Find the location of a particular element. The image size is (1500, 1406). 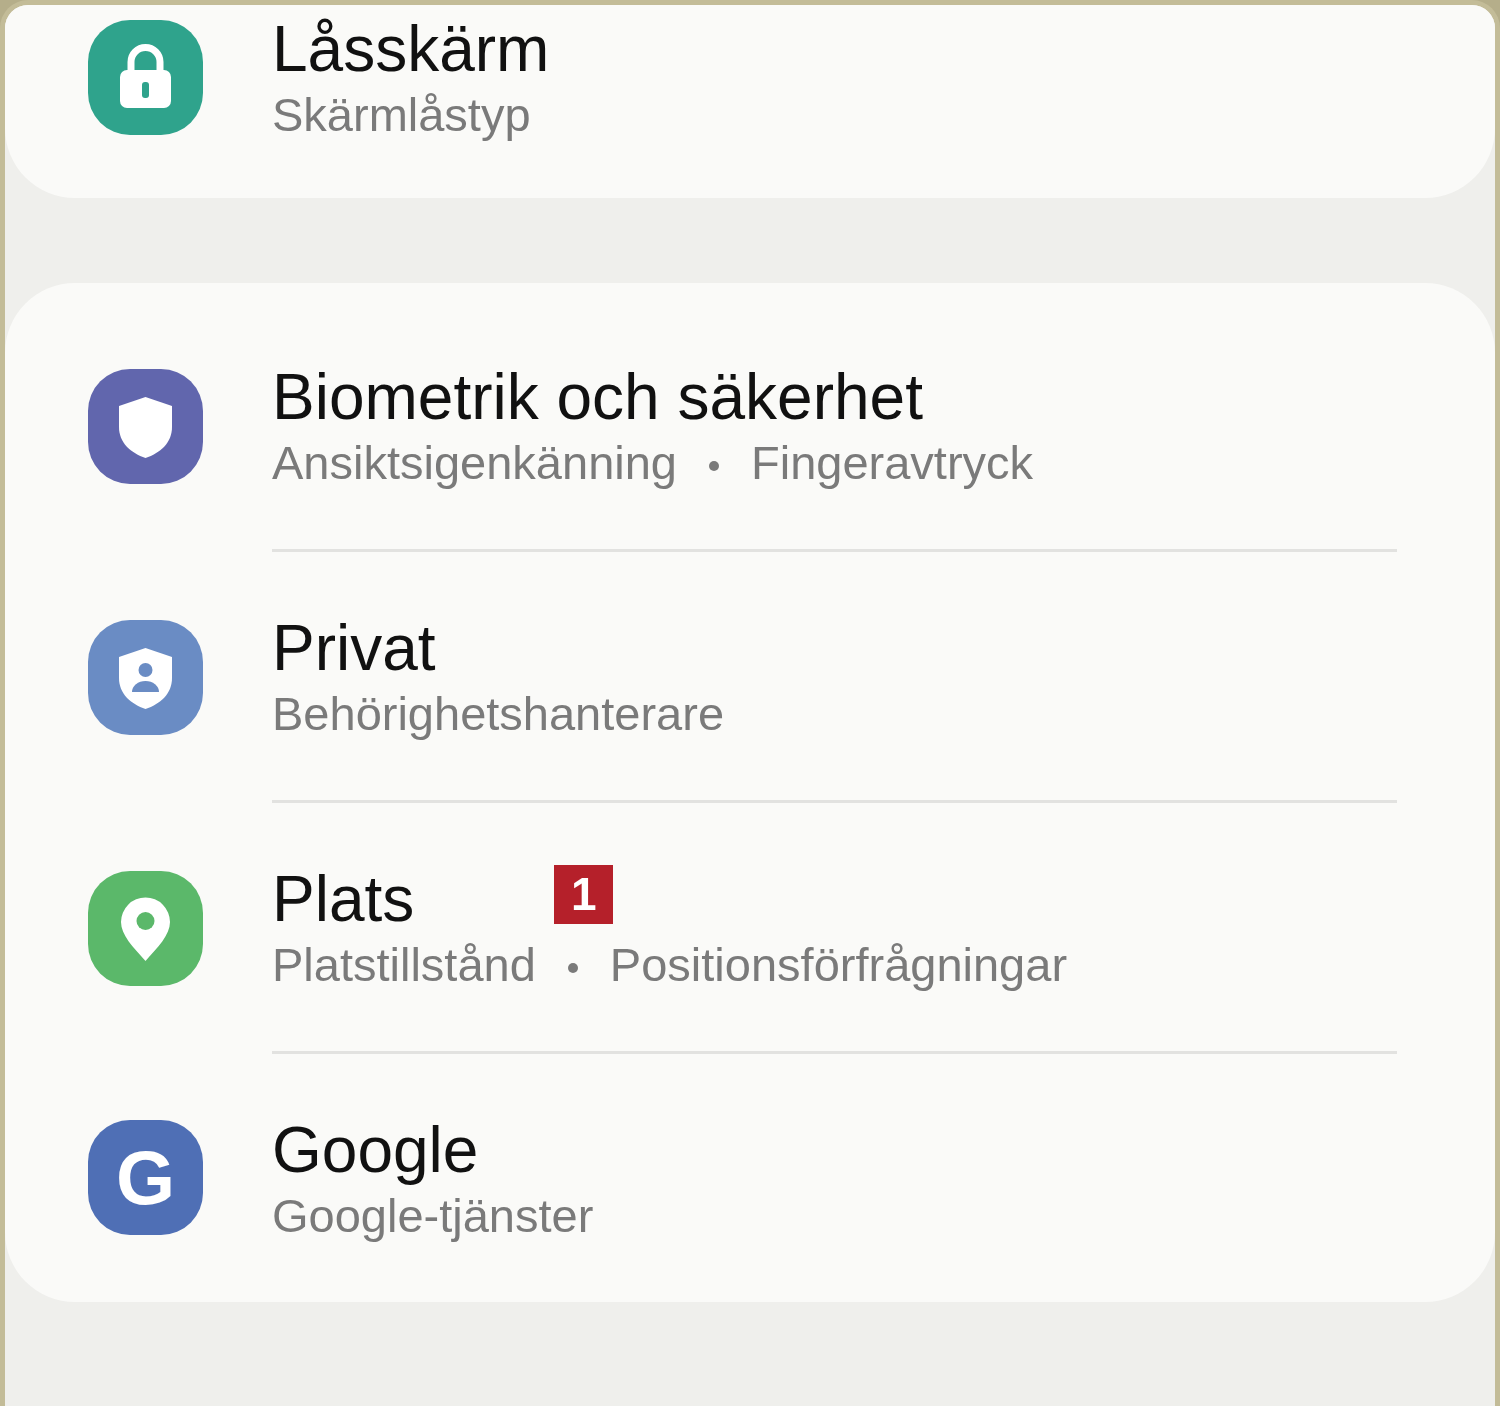

setting-subtitle: Skärmlåstyp is located at coordinates (401, 114).